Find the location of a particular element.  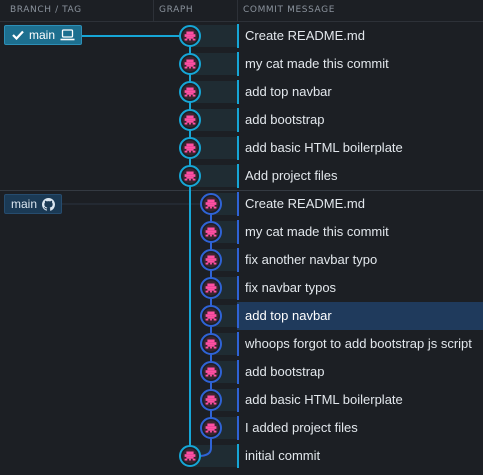

commit-row: I added project files is located at coordinates (360, 428).